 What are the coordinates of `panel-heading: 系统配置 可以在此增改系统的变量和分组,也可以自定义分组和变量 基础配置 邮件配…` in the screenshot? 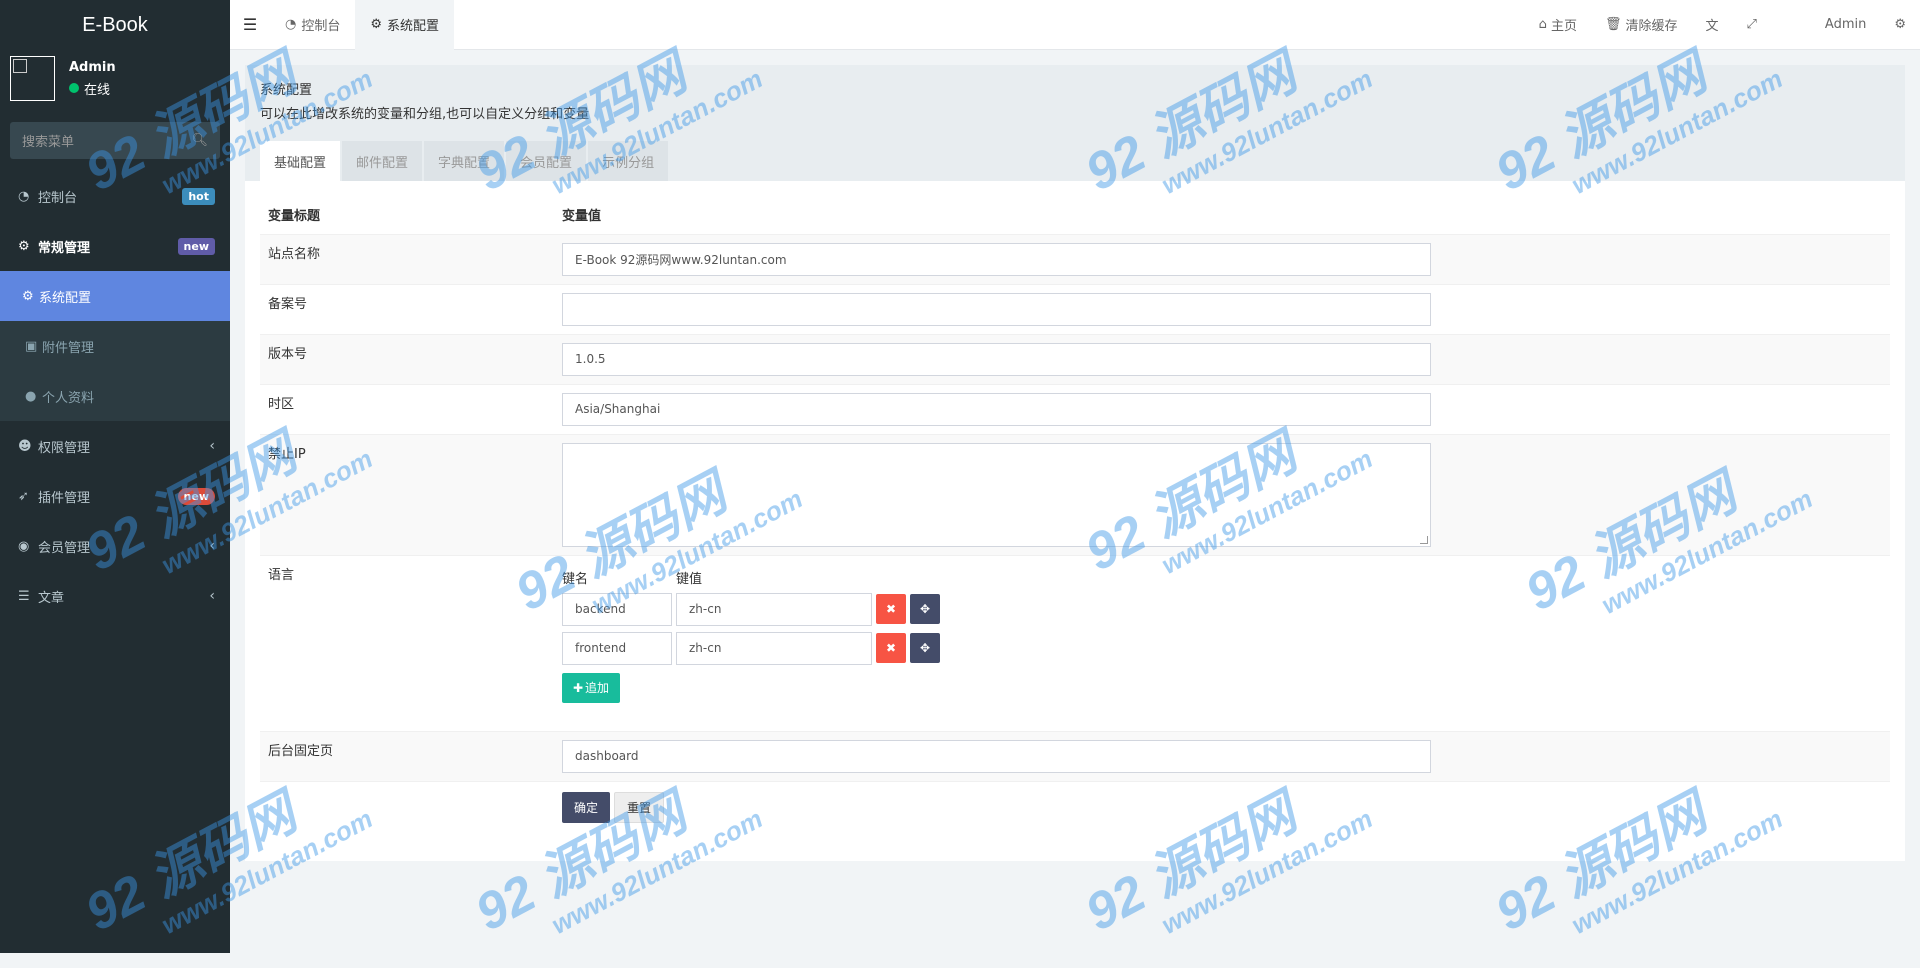 It's located at (1075, 123).